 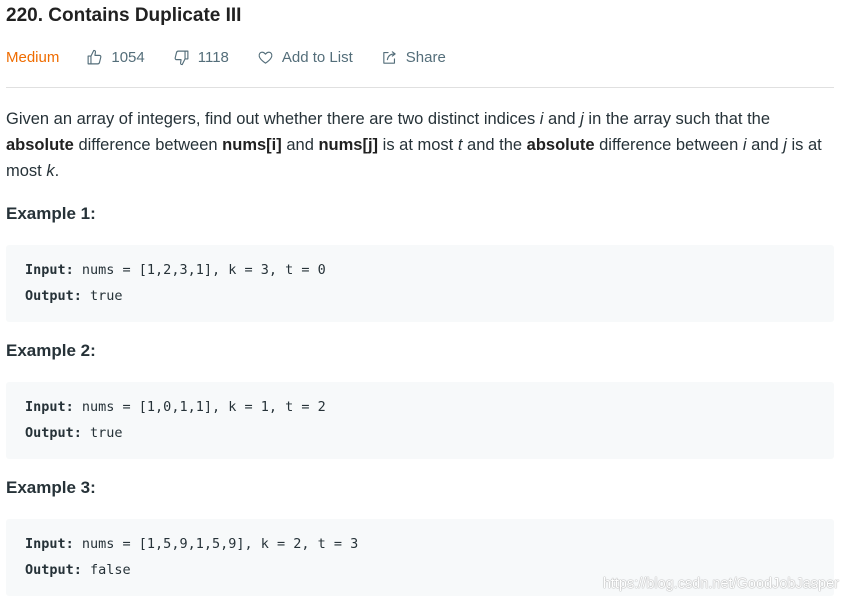 I want to click on difficulty-badge: Medium, so click(x=33, y=57).